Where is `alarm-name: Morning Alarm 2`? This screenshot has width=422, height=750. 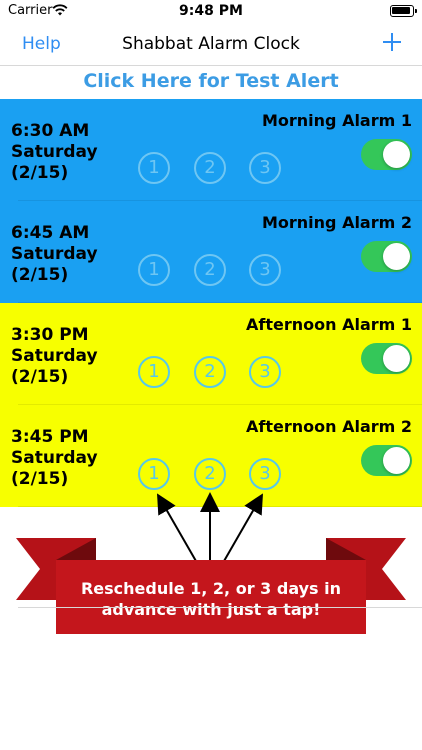
alarm-name: Morning Alarm 2 is located at coordinates (336, 222).